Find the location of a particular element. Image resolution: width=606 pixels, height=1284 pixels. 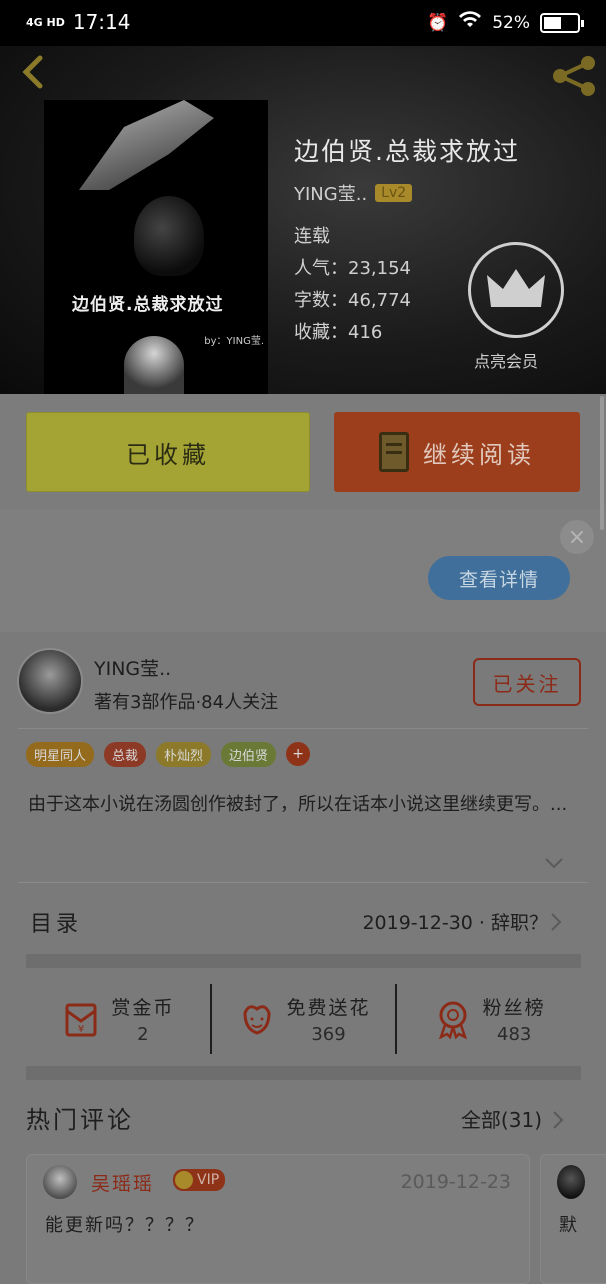

book-icon is located at coordinates (394, 452).